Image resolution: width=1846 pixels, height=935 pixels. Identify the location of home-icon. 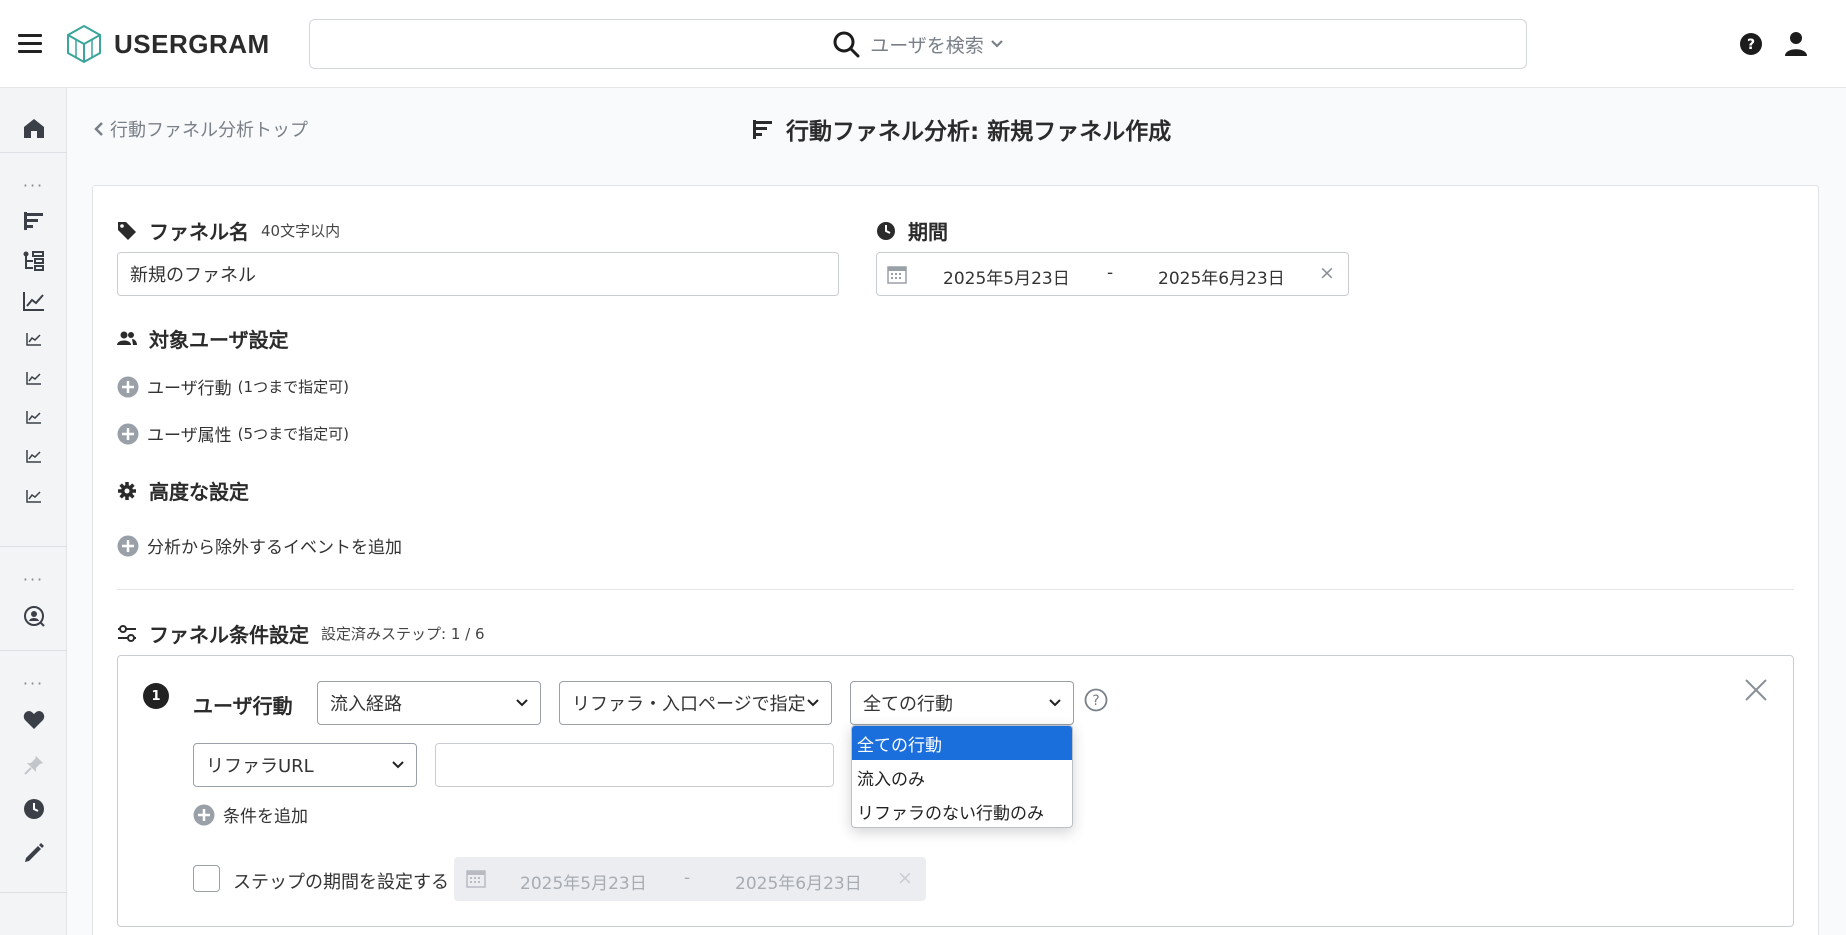
(33, 128).